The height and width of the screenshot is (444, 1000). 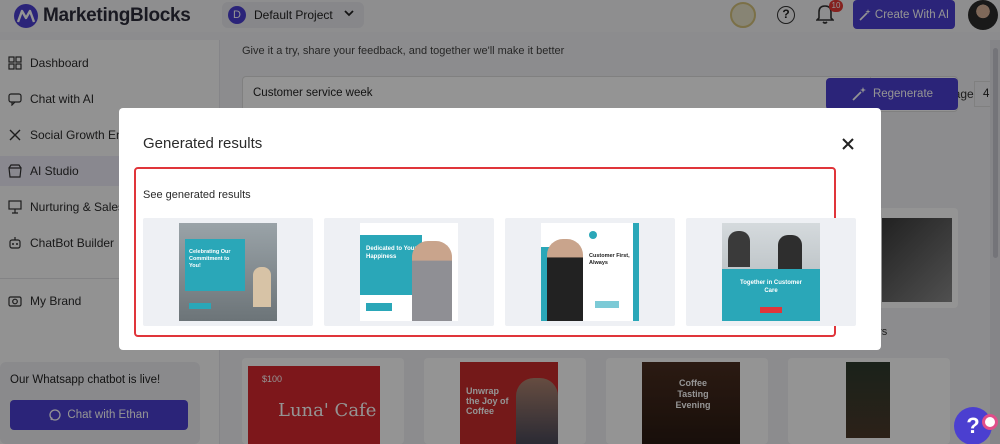 I want to click on chat-widget-icon, so click(x=990, y=422).